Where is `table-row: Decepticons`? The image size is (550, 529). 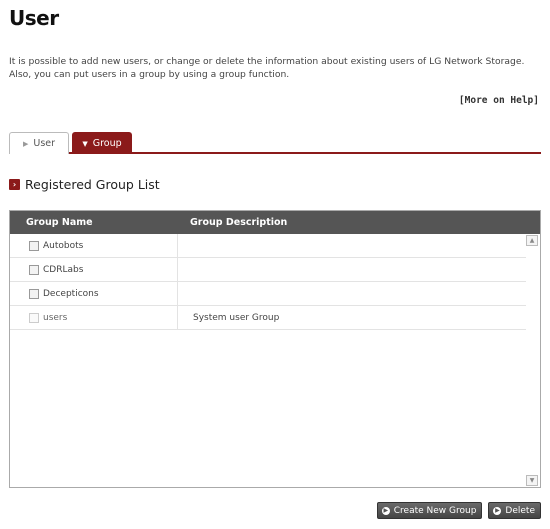
table-row: Decepticons is located at coordinates (268, 294).